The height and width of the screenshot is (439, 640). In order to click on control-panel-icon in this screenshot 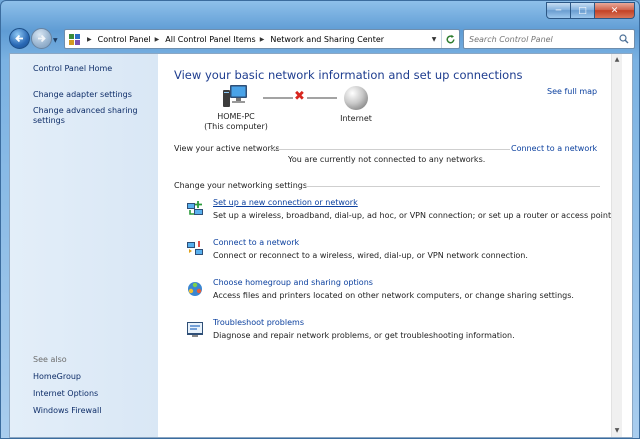, I will do `click(74, 39)`.